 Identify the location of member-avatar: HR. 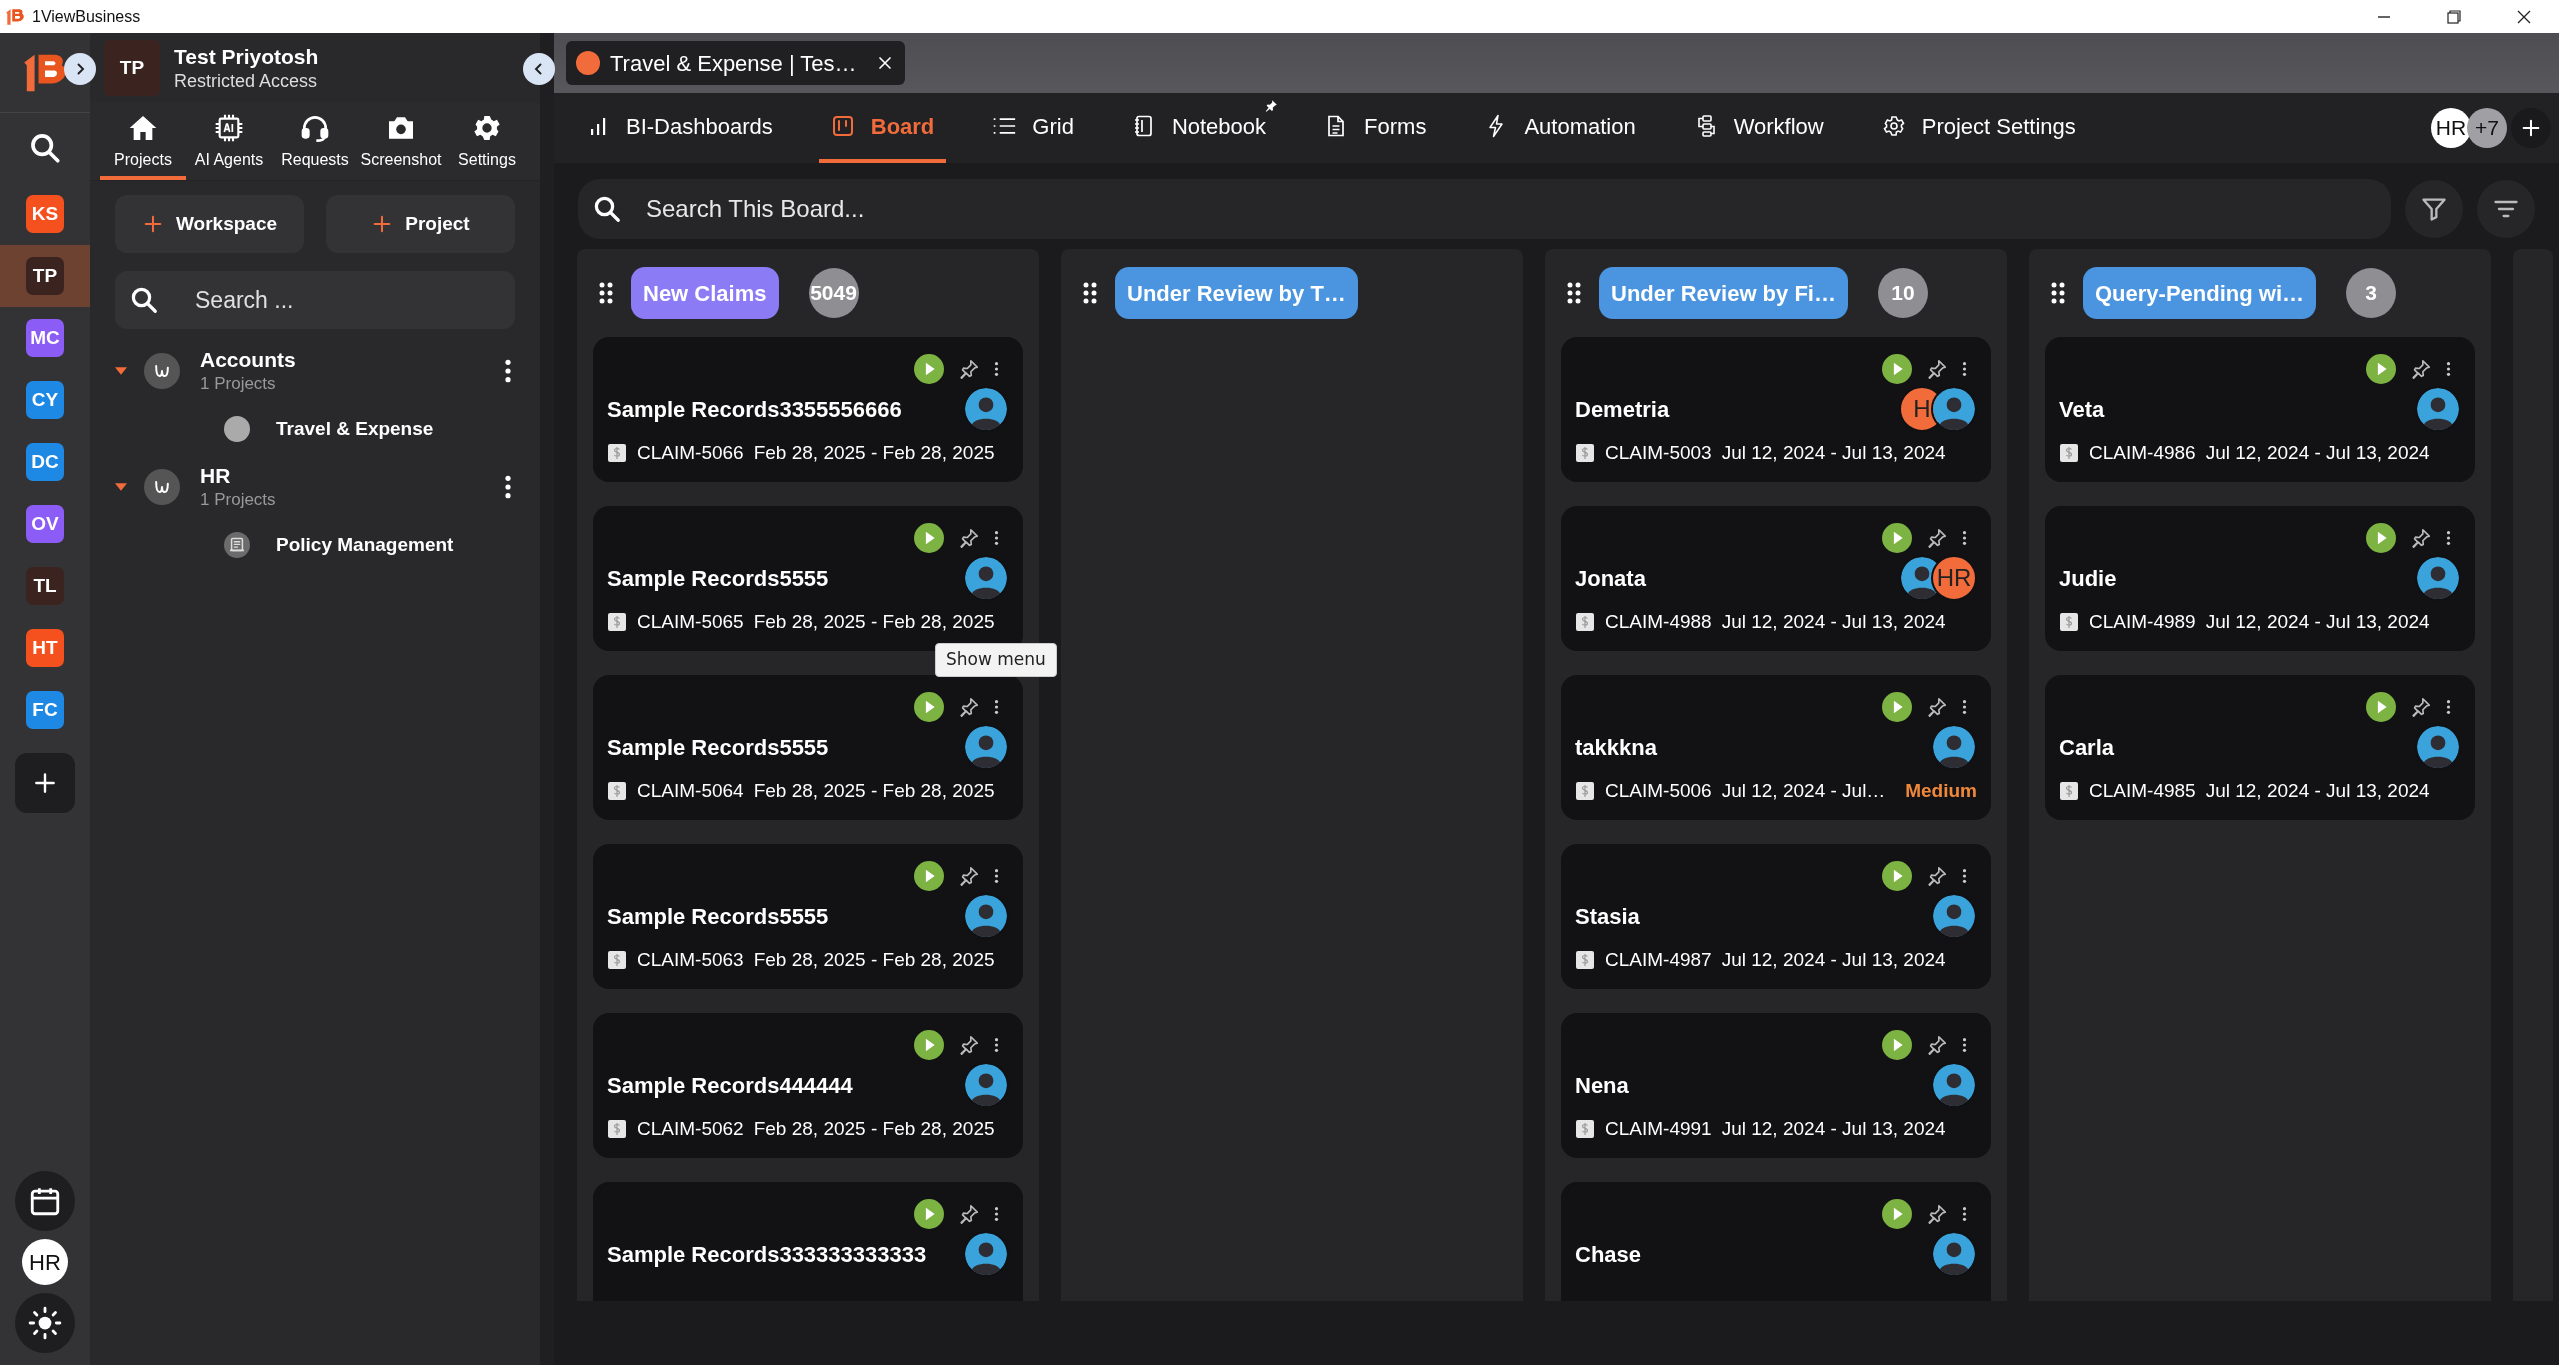
(2451, 128).